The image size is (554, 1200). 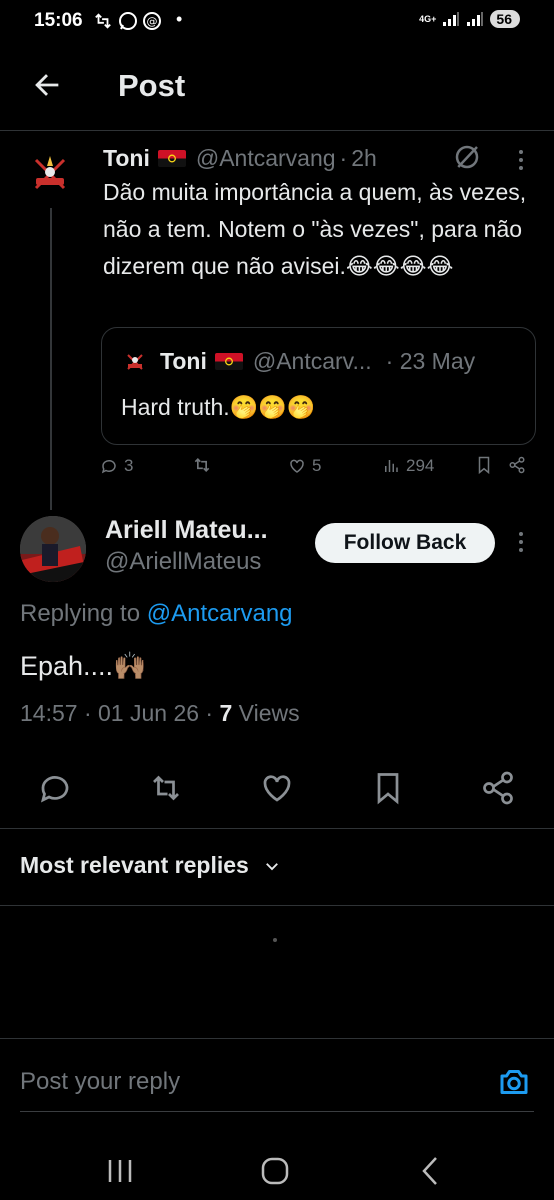 I want to click on bookmark-action, so click(x=484, y=465).